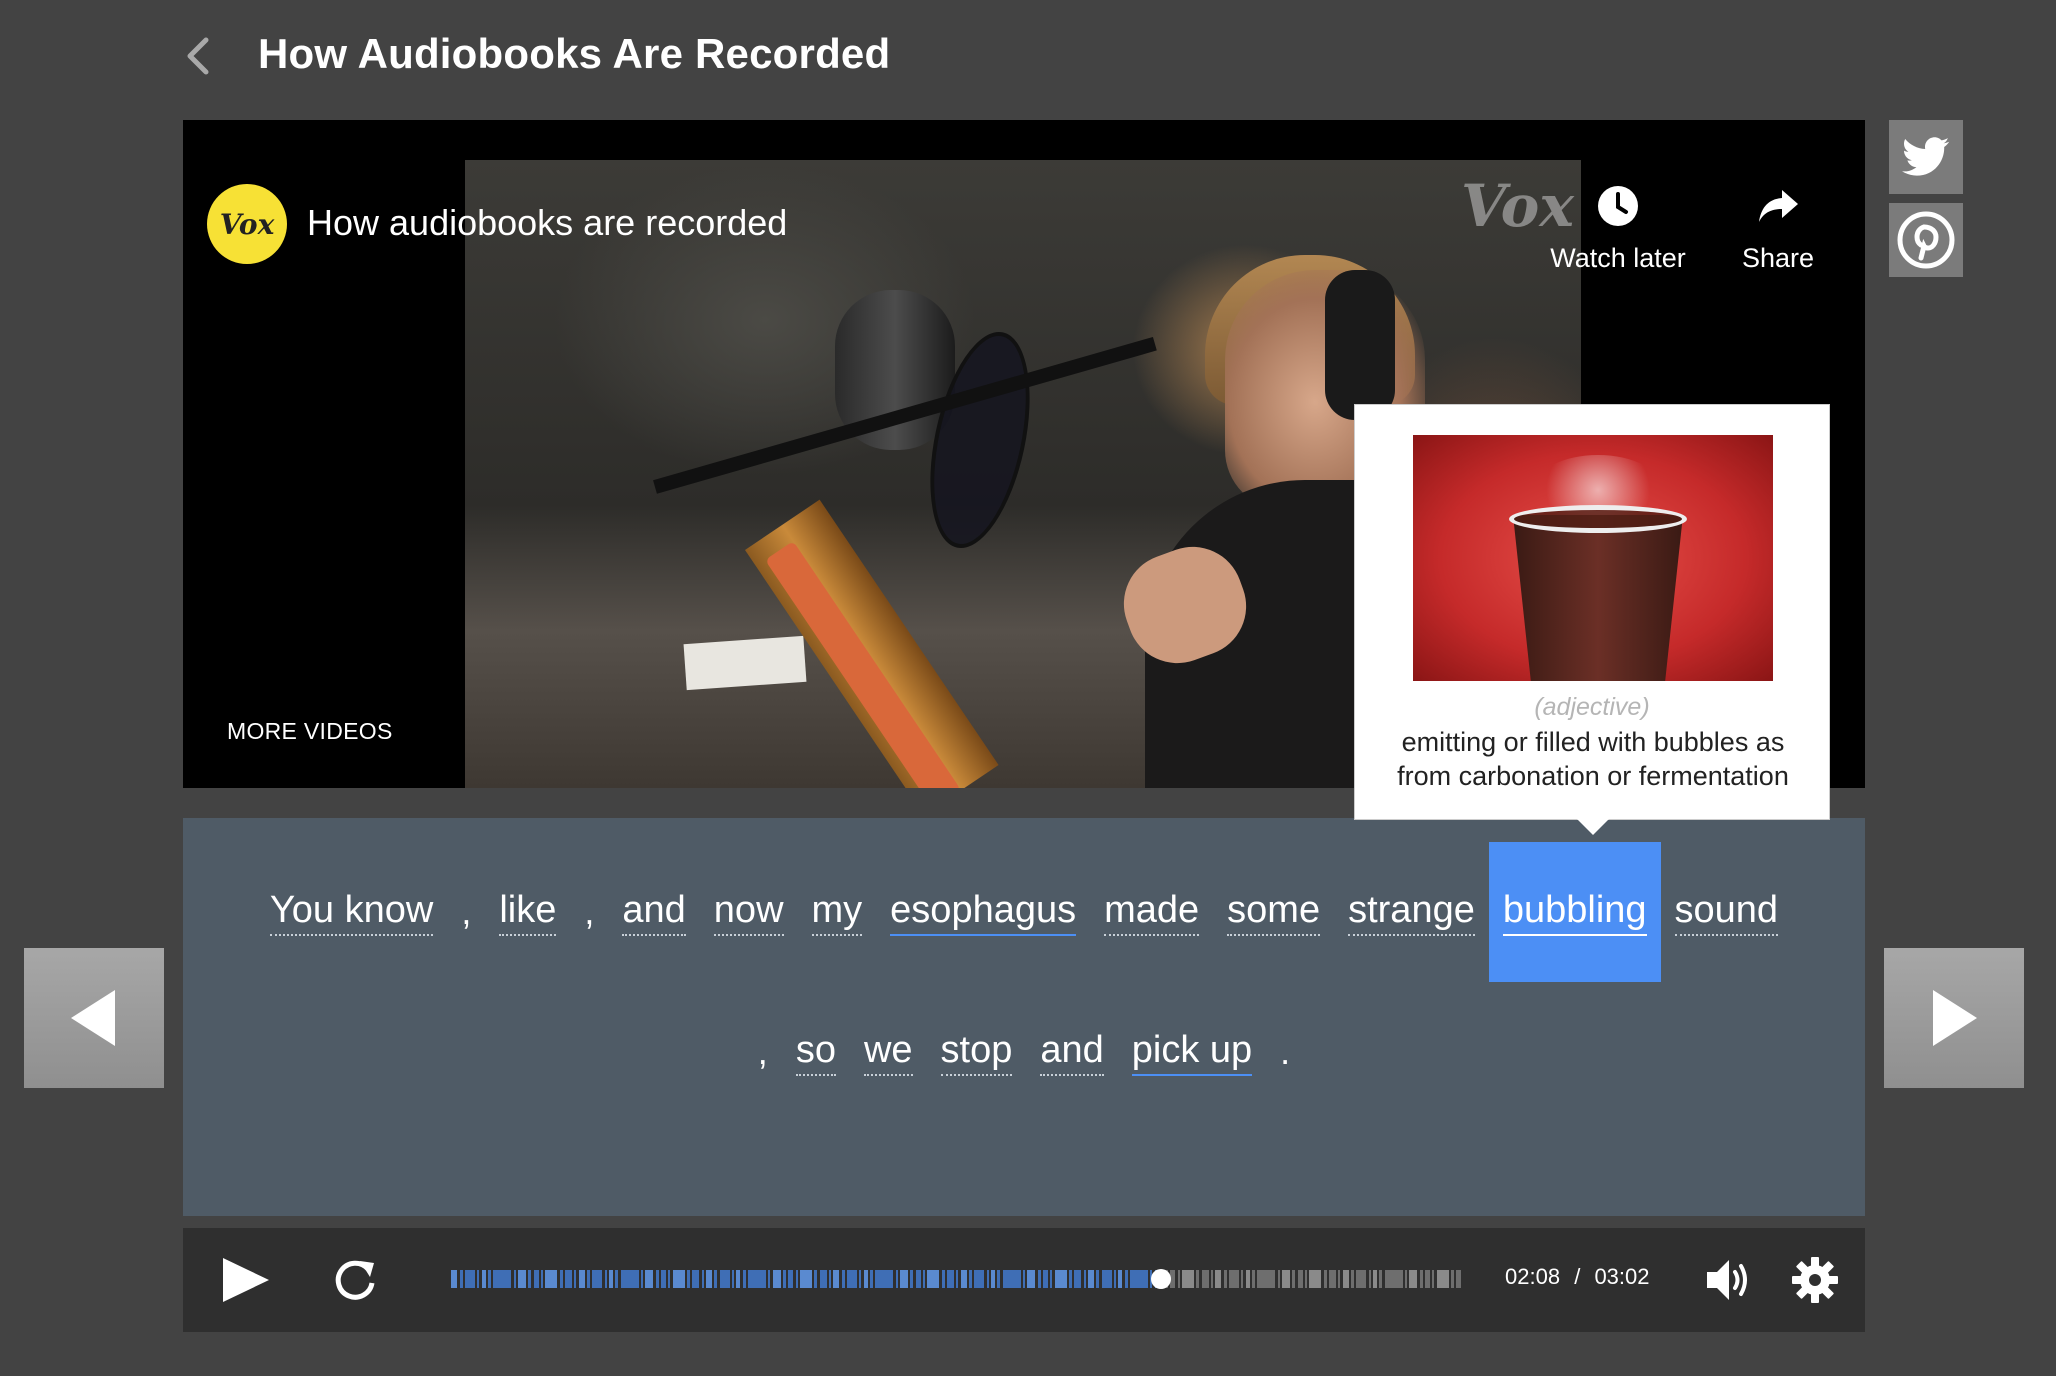 Image resolution: width=2056 pixels, height=1376 pixels. I want to click on transcript-word-text: and, so click(1072, 1052).